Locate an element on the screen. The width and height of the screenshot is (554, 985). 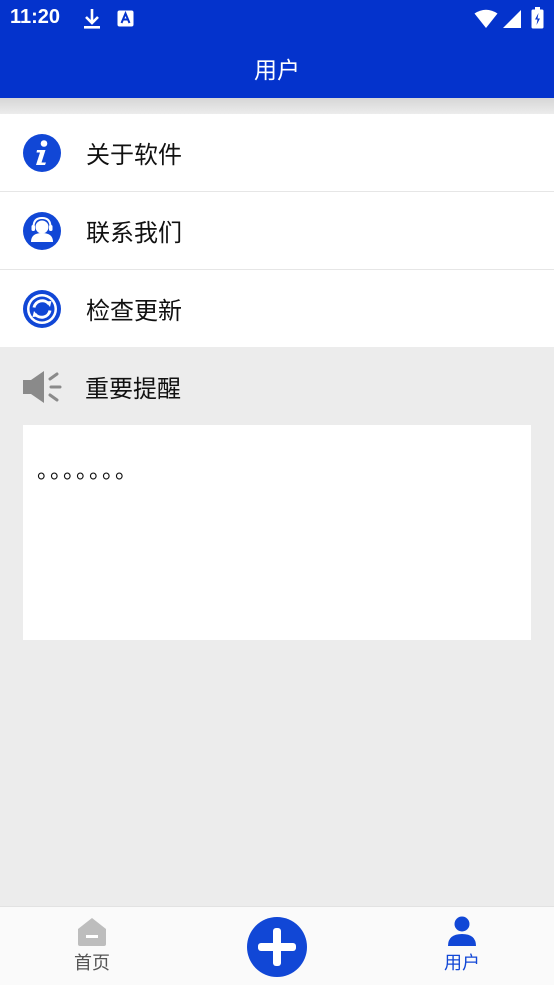
menu-item-label: 关于软件 is located at coordinates (134, 155).